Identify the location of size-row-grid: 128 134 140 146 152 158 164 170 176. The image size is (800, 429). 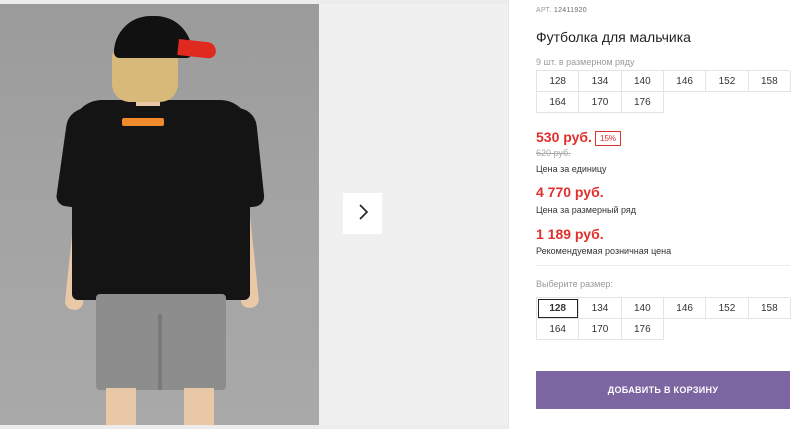
(663, 91).